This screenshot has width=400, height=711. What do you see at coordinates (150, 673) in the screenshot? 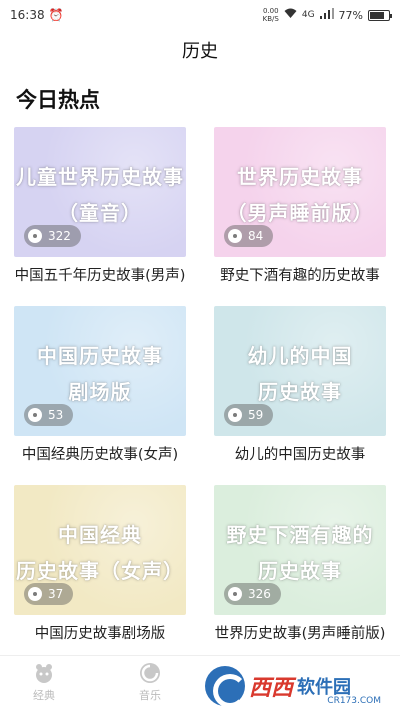
I see `music-icon` at bounding box center [150, 673].